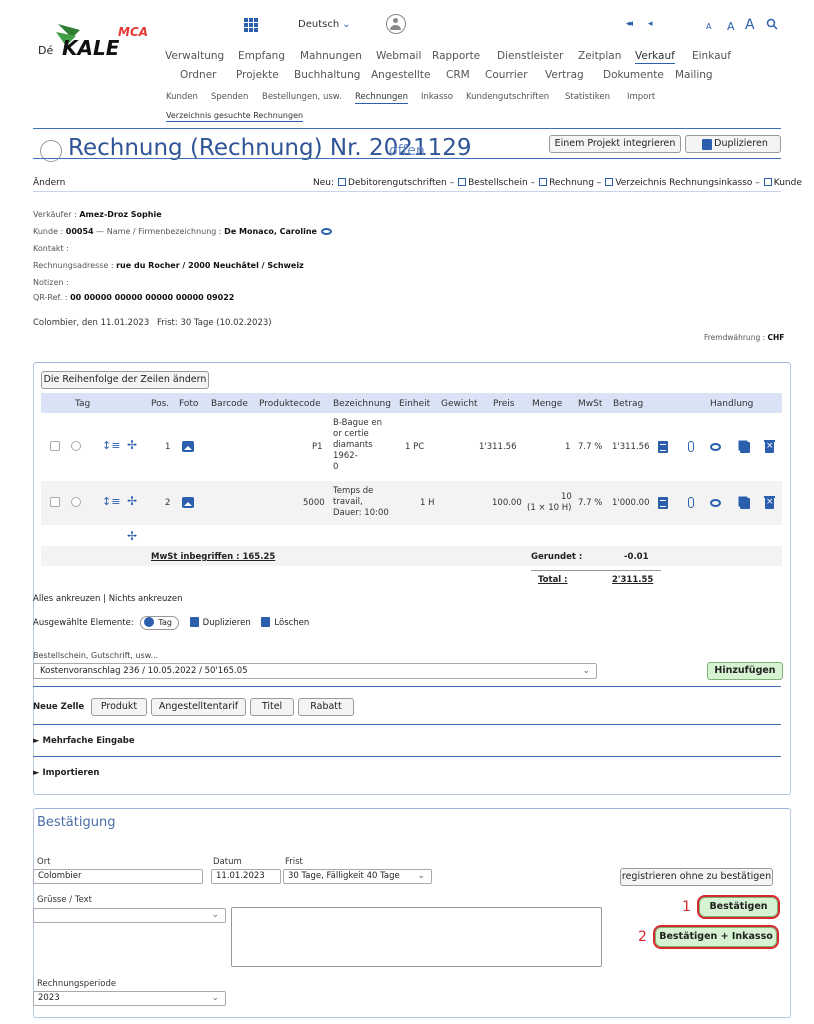  Describe the element at coordinates (416, 937) in the screenshot. I see `greeting-textarea` at that location.